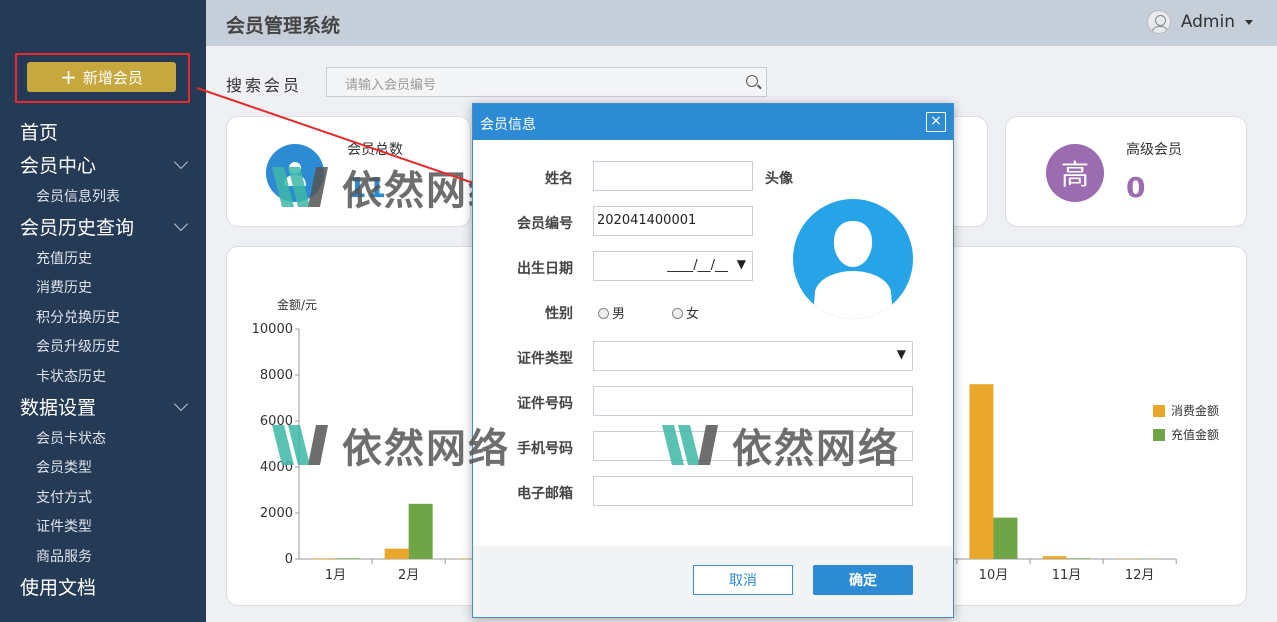 This screenshot has width=1277, height=622. I want to click on id-number-field, so click(753, 401).